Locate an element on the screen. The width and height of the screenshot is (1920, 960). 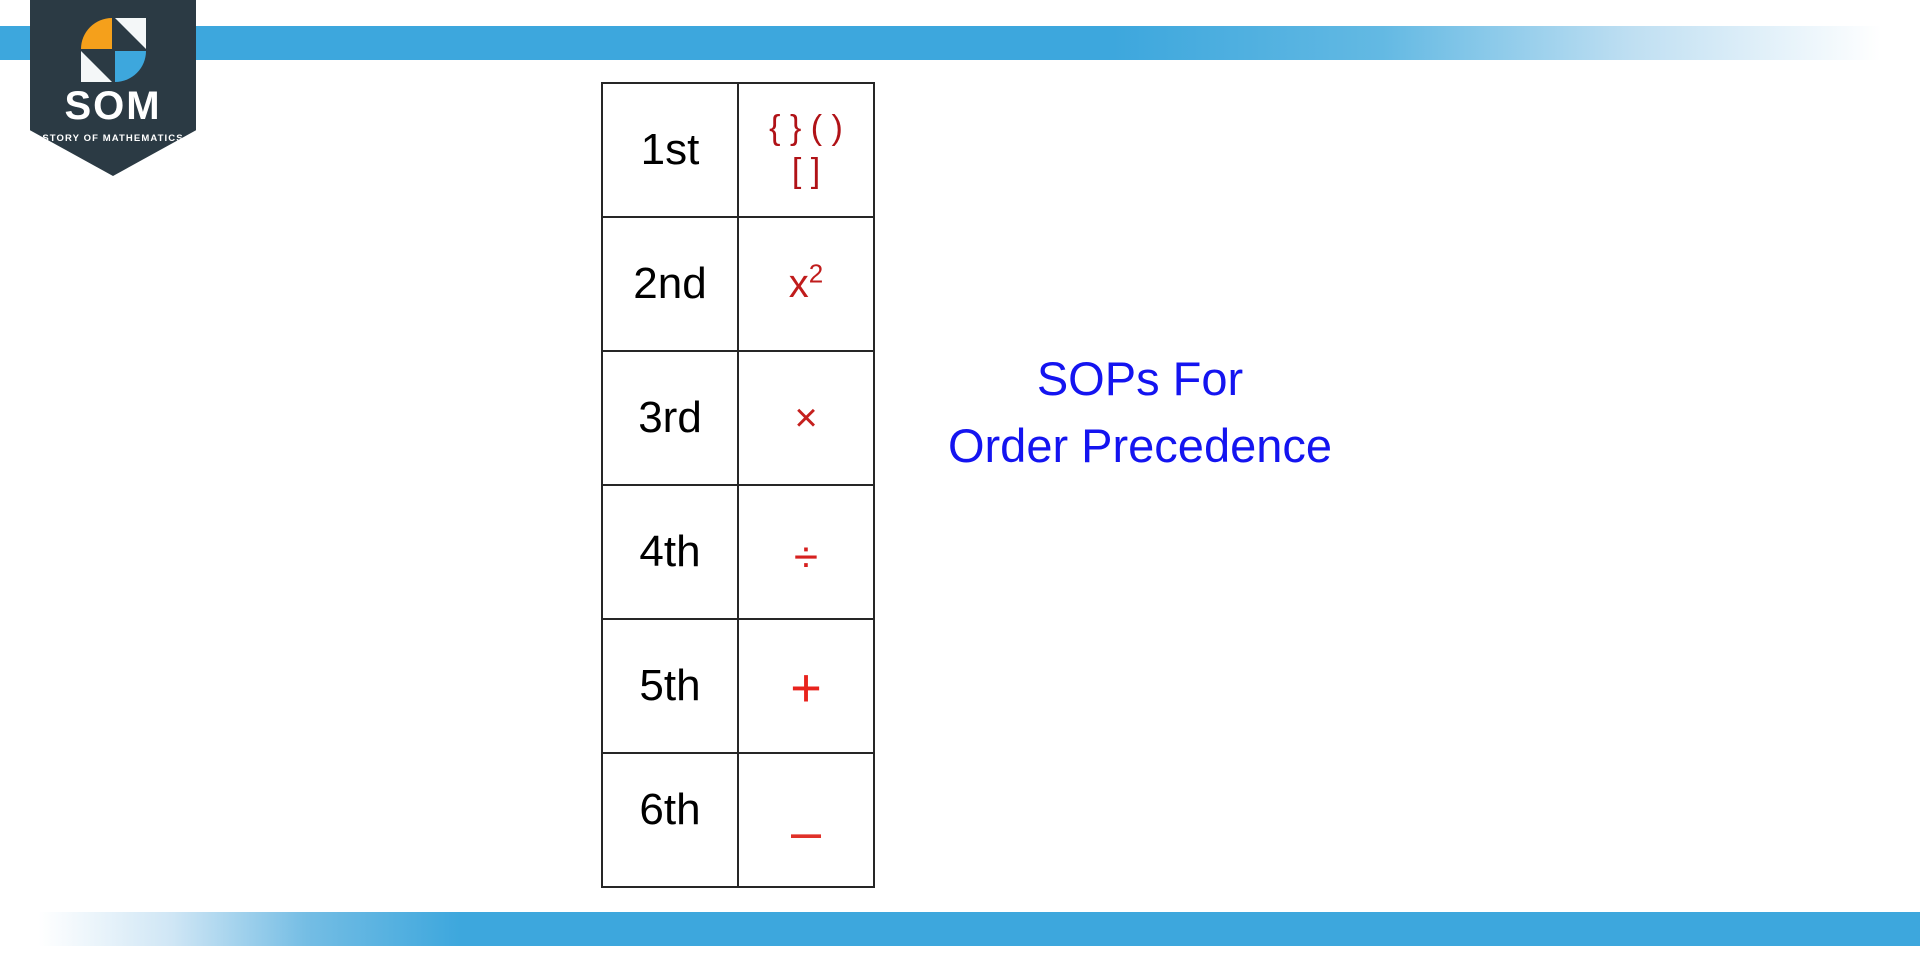
rank-cell-5th: 5th is located at coordinates (670, 686).